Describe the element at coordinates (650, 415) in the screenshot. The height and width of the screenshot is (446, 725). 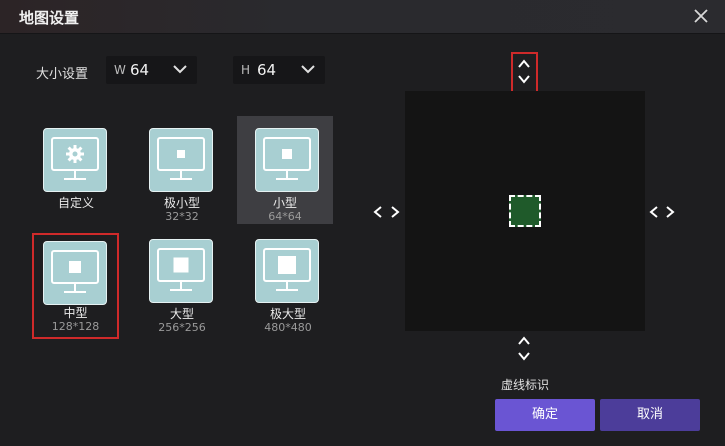
I see `cancel-button: 取消` at that location.